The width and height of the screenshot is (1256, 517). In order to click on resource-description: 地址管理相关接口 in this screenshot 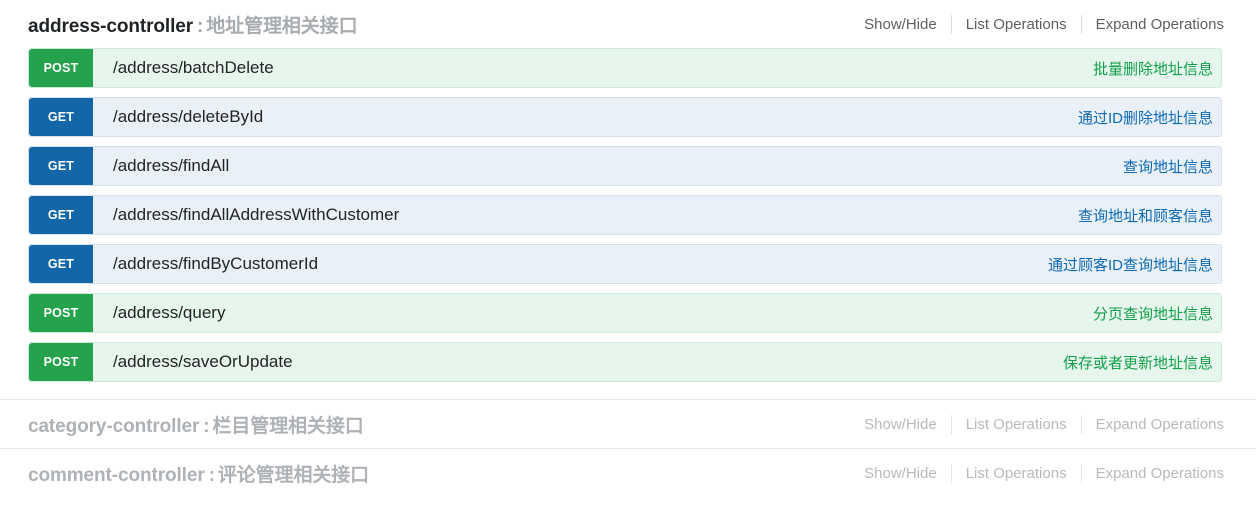, I will do `click(282, 26)`.